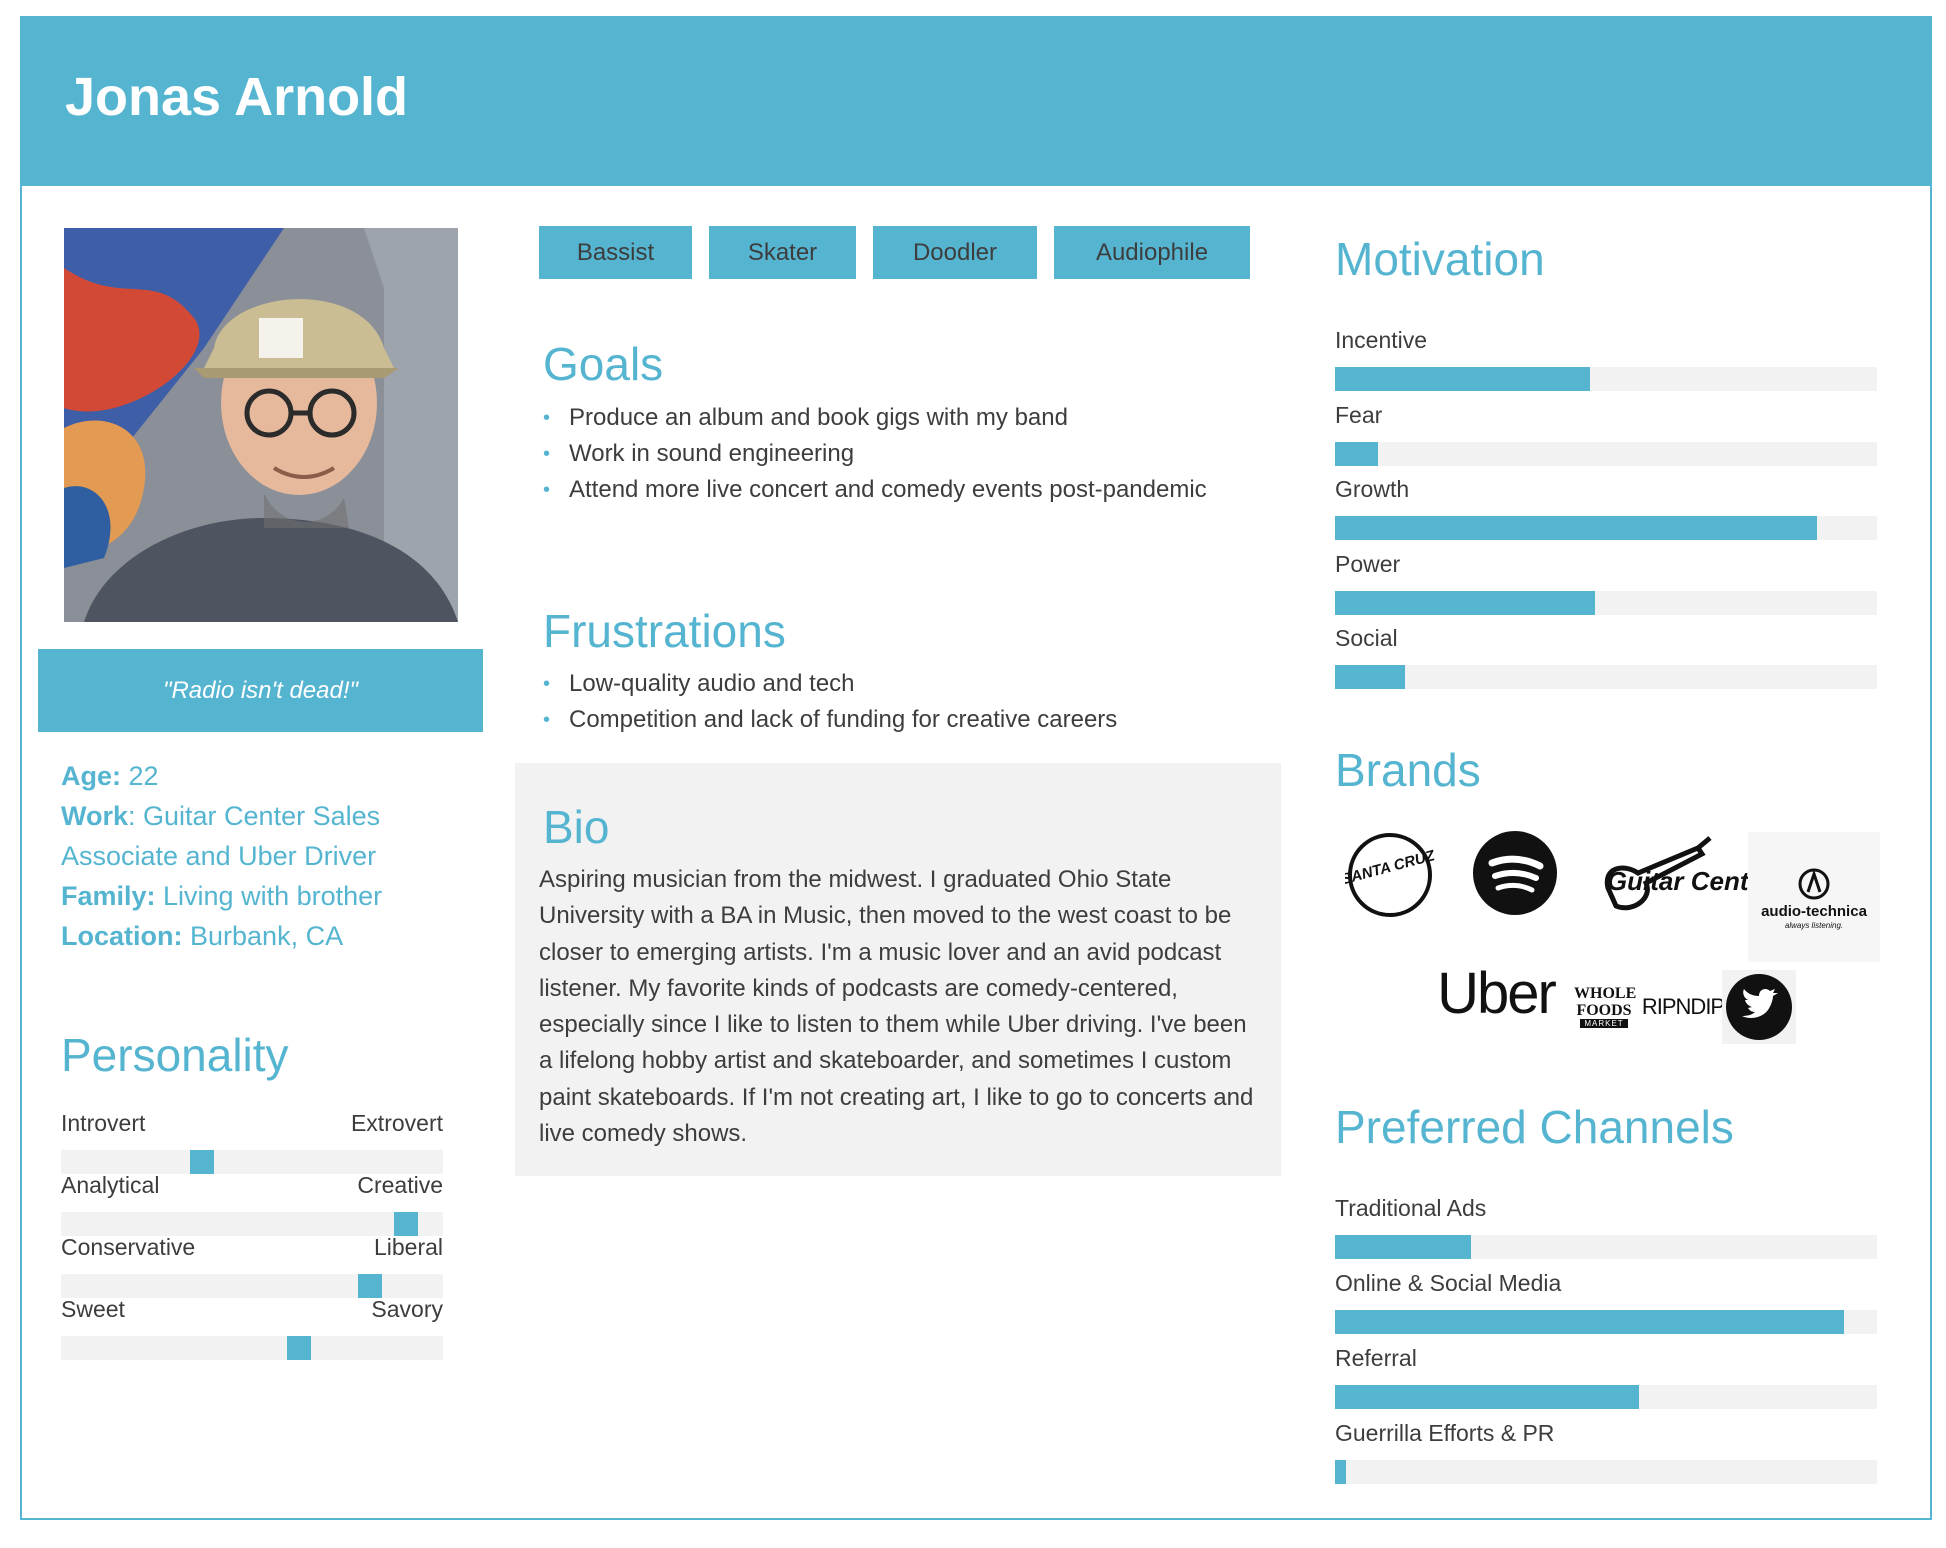 The height and width of the screenshot is (1548, 1946). What do you see at coordinates (175, 1055) in the screenshot?
I see `personality-heading: Personality` at bounding box center [175, 1055].